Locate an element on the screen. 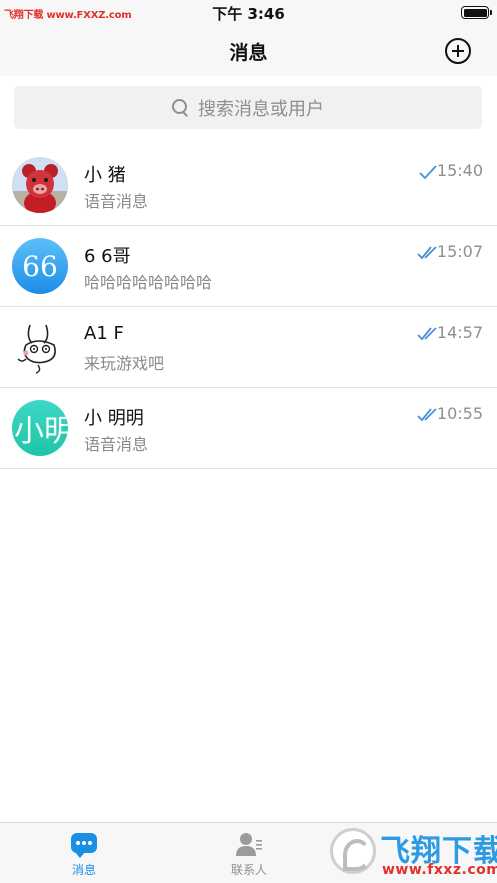 The image size is (497, 883). search-input: 搜索消息或用户 is located at coordinates (248, 107).